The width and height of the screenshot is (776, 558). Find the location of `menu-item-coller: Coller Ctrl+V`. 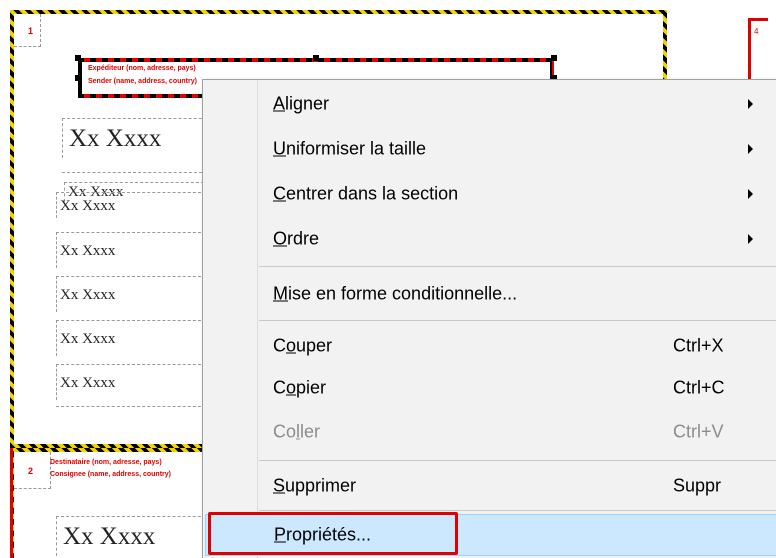

menu-item-coller: Coller Ctrl+V is located at coordinates (490, 432).